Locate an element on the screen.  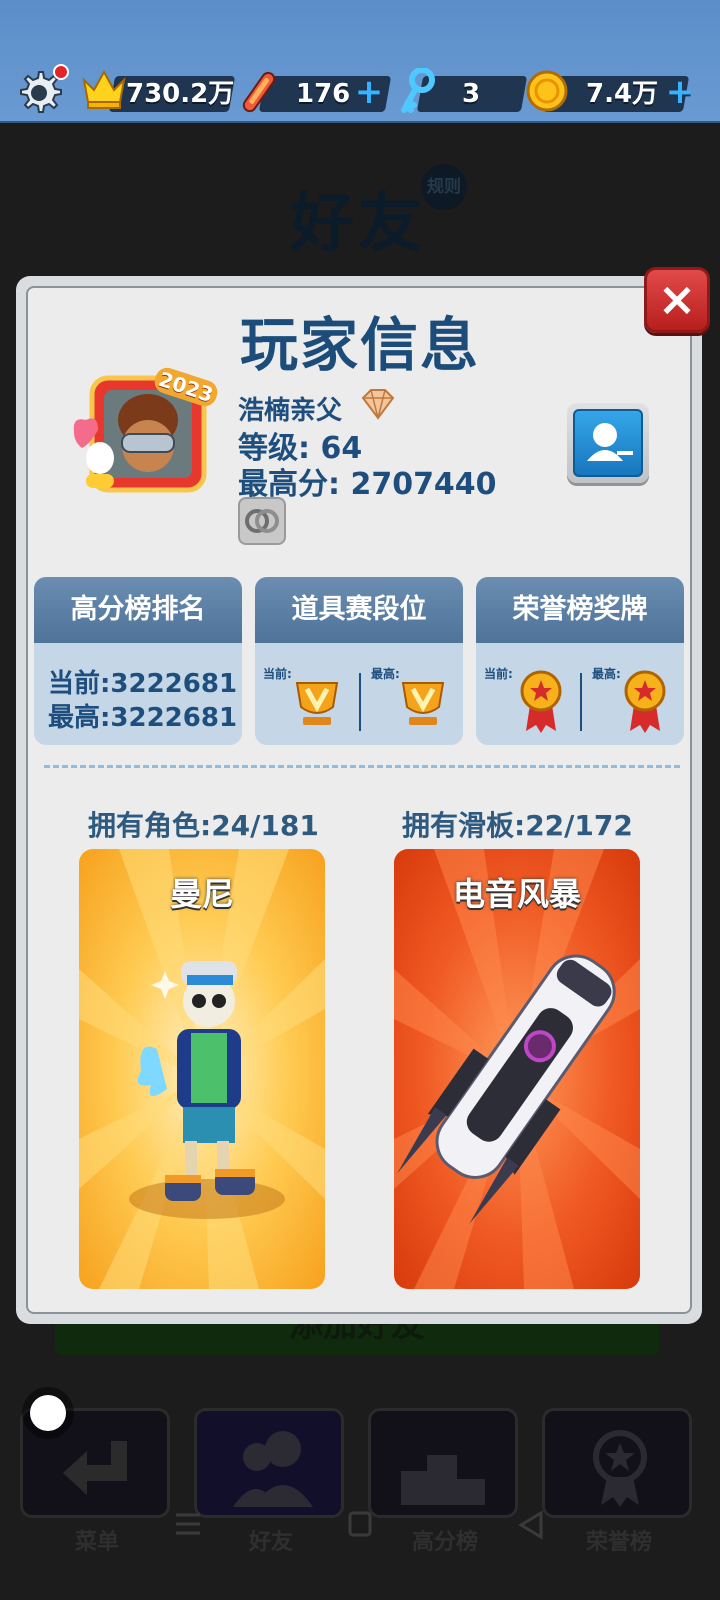
honor-medal-card: 荣誉榜奖牌 当前: 最高: is located at coordinates (580, 661).